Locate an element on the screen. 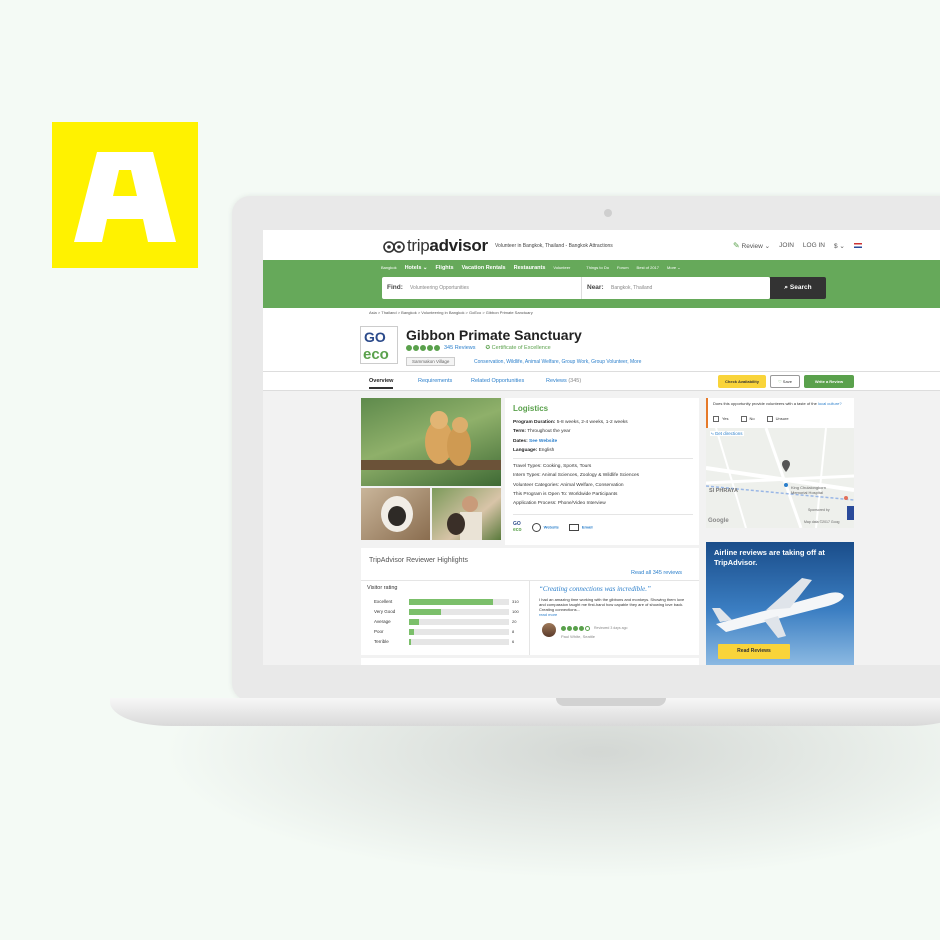 Image resolution: width=940 pixels, height=940 pixels. email-link: Email is located at coordinates (580, 527).